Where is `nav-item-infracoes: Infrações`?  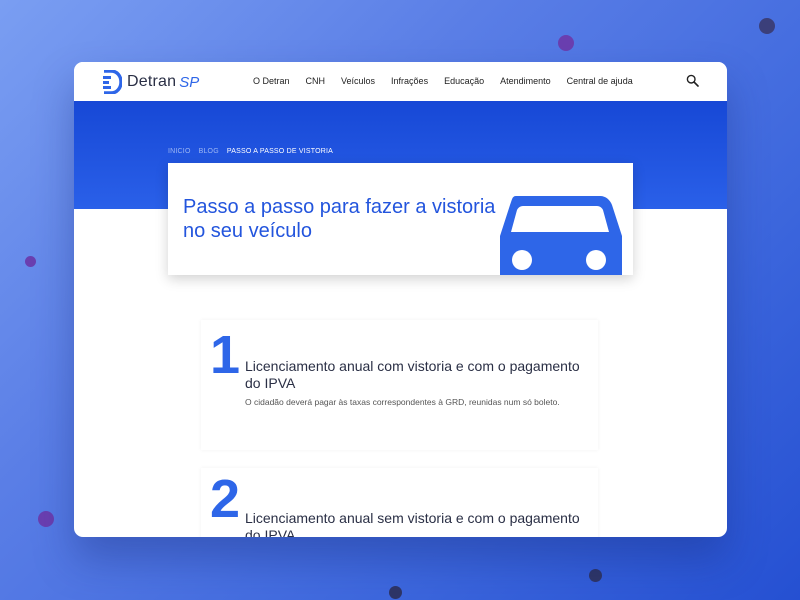 nav-item-infracoes: Infrações is located at coordinates (409, 81).